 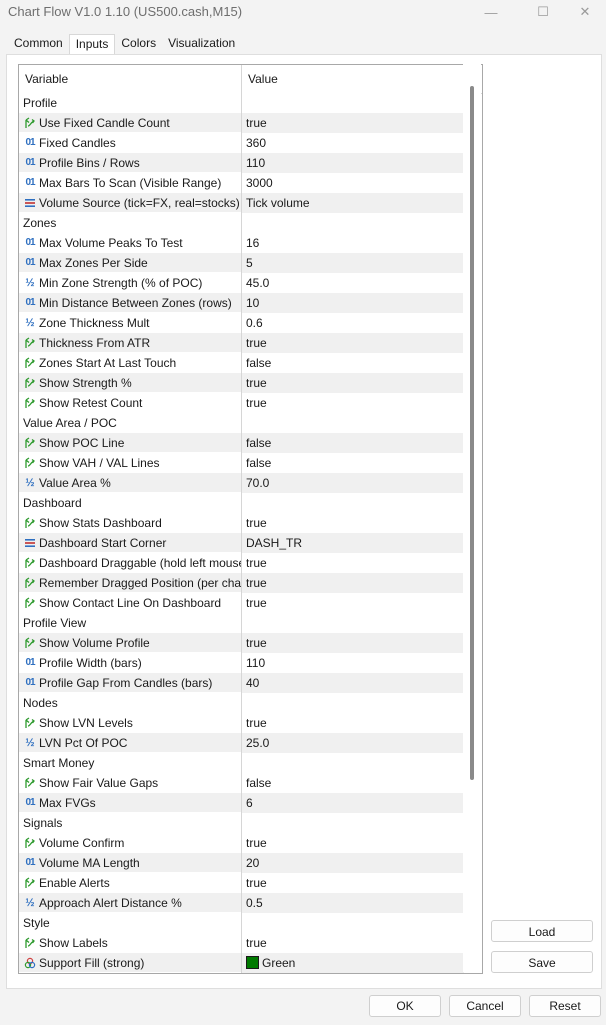 I want to click on param-value: 40, so click(x=252, y=683).